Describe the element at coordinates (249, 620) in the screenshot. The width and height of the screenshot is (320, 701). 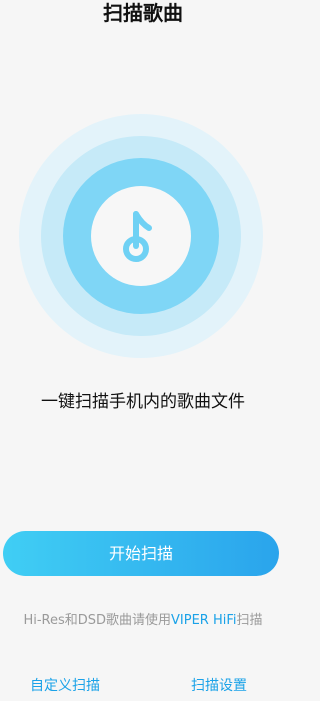
I see `hint-suffix: 扫描` at that location.